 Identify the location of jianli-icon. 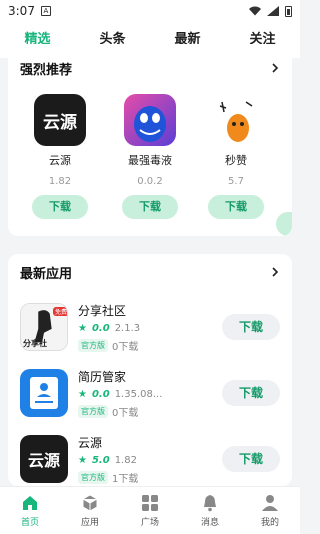
(44, 393).